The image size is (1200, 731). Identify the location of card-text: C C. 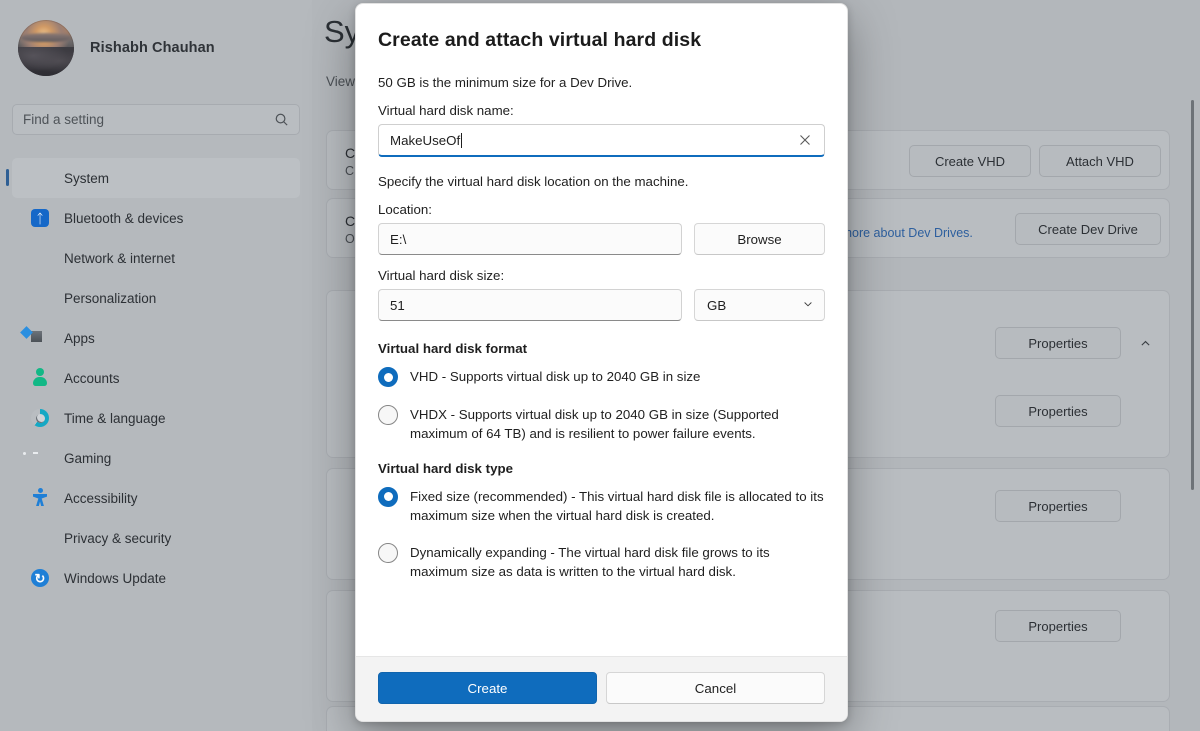
(350, 161).